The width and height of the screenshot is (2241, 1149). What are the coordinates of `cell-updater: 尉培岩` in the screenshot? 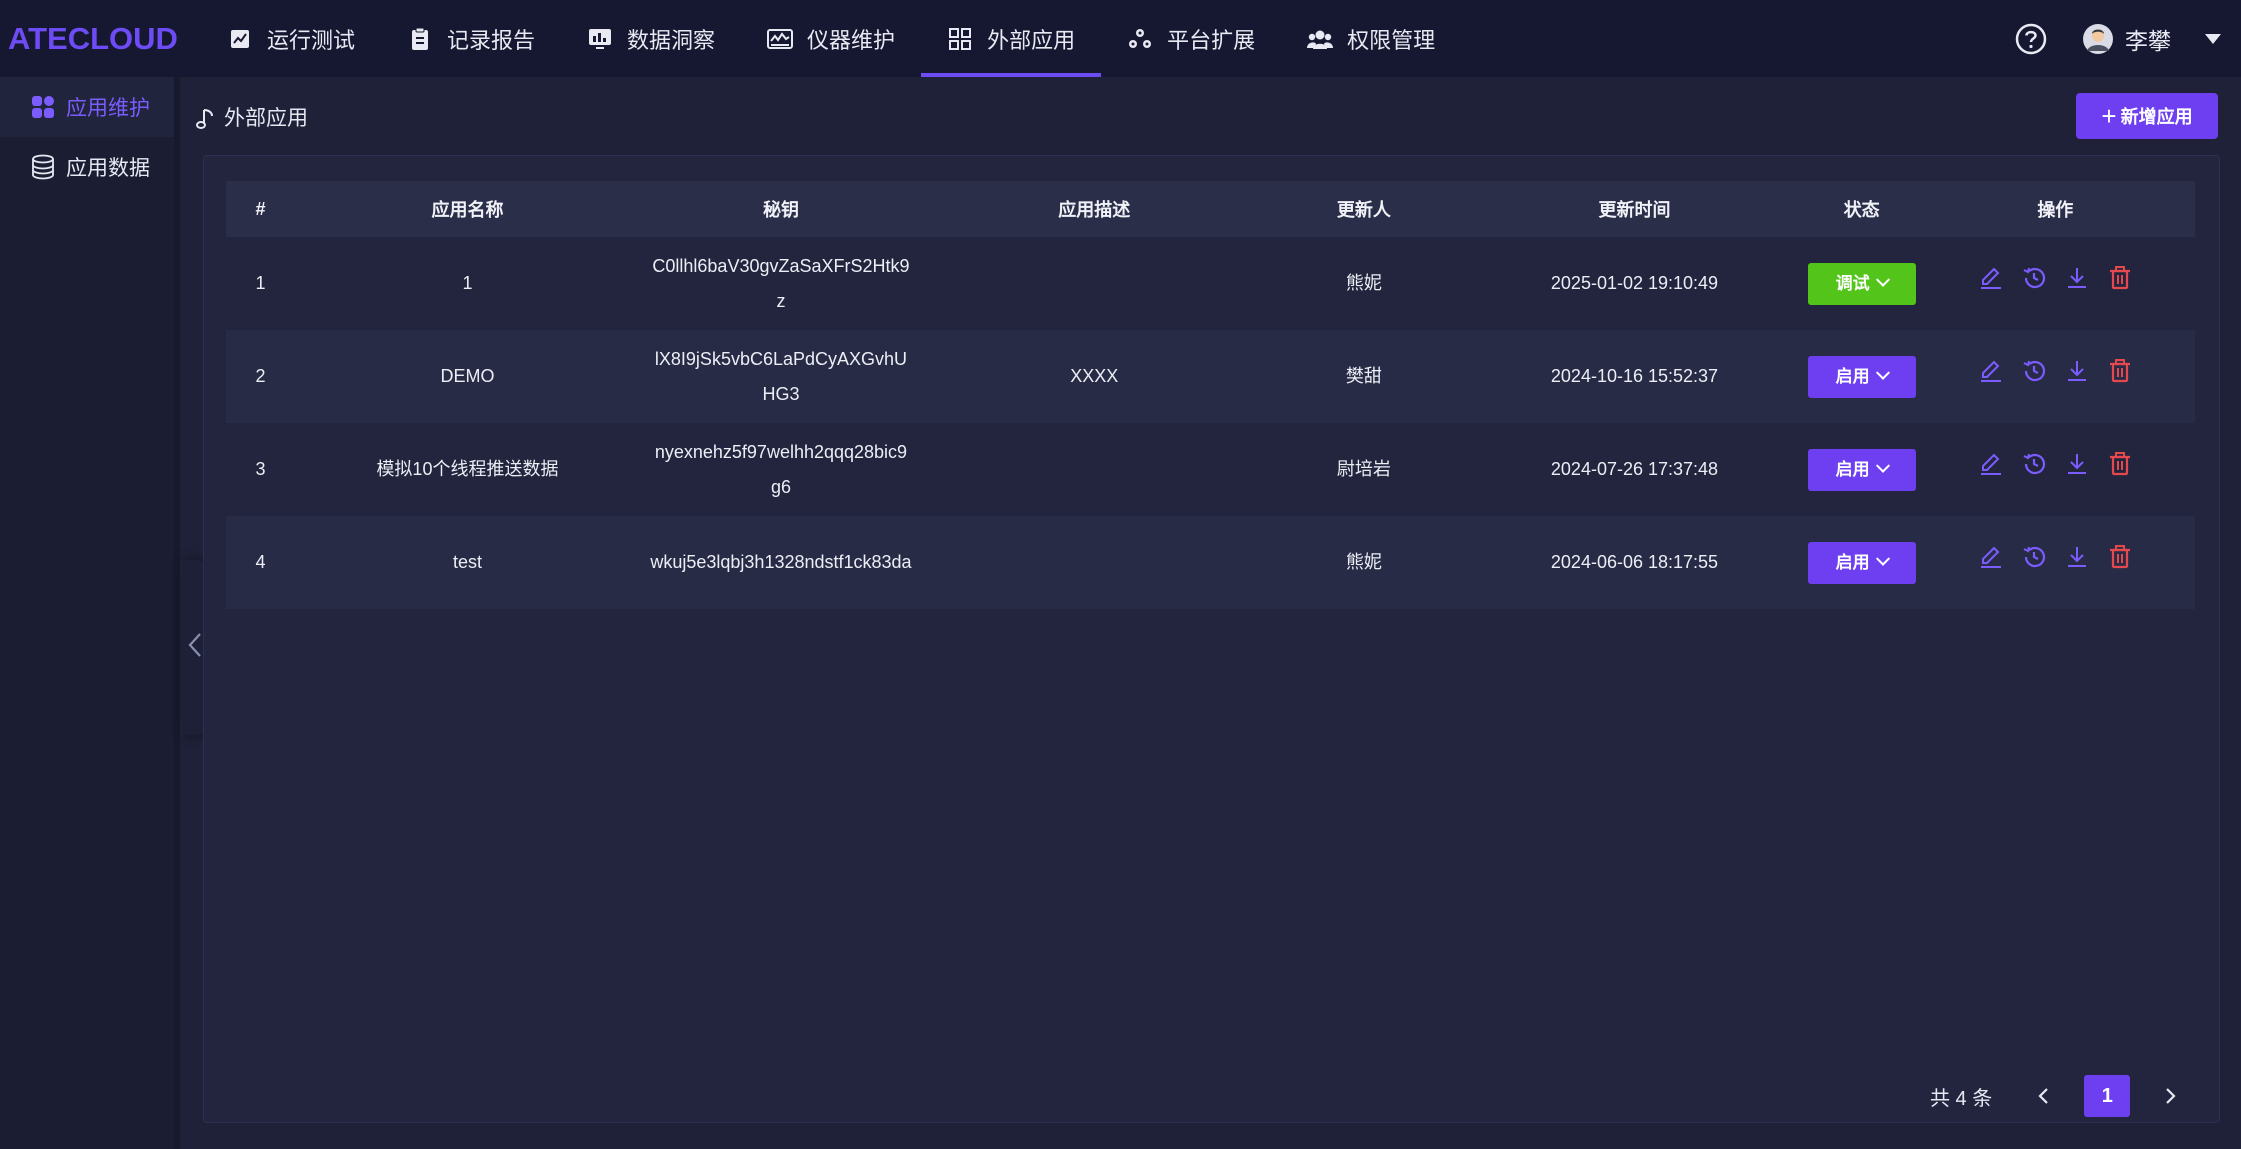 It's located at (1363, 469).